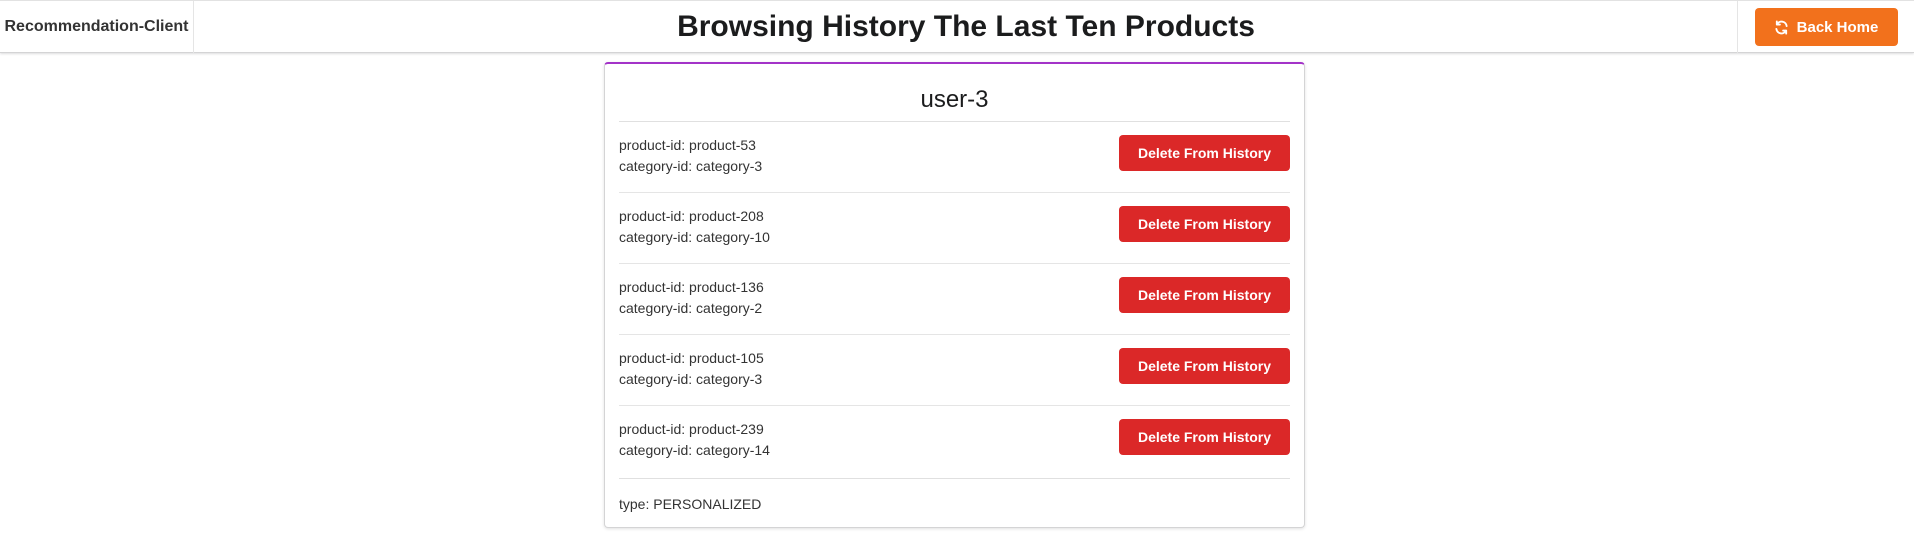 This screenshot has height=546, width=1914. Describe the element at coordinates (691, 216) in the screenshot. I see `product-id-text: product-id: product-208` at that location.